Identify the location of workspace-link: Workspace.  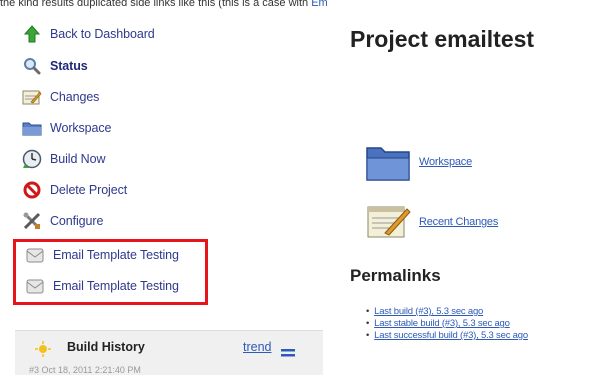
(418, 162).